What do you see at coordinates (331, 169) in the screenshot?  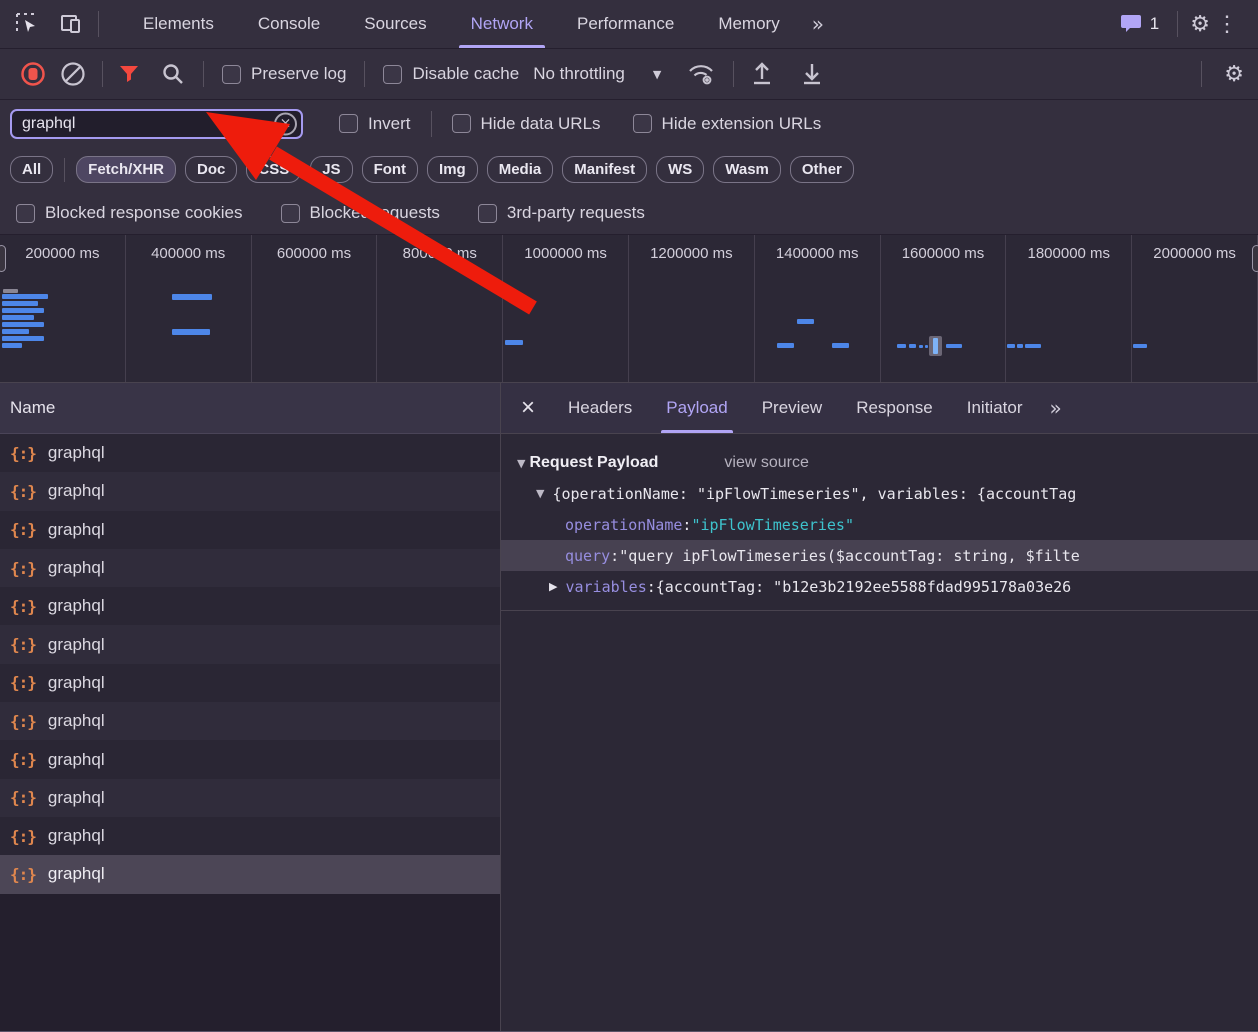 I see `chip-js: JS` at bounding box center [331, 169].